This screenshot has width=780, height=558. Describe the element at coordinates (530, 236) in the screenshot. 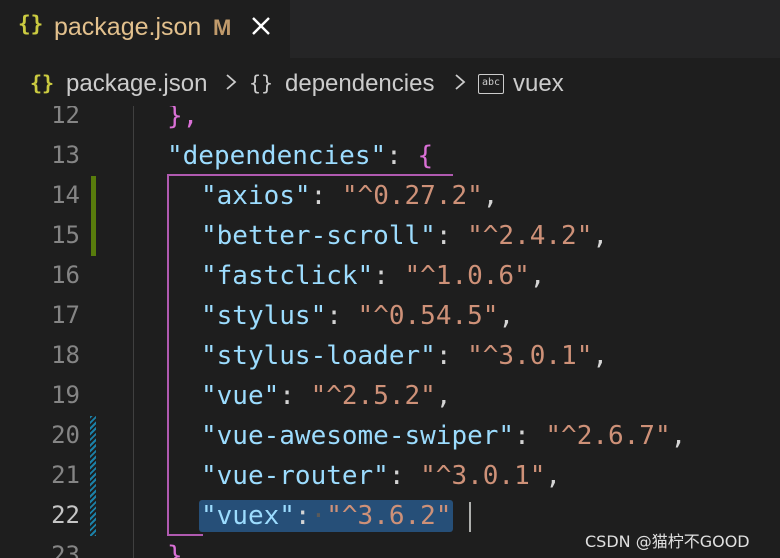

I see `json-value: "^2.4.2"` at that location.